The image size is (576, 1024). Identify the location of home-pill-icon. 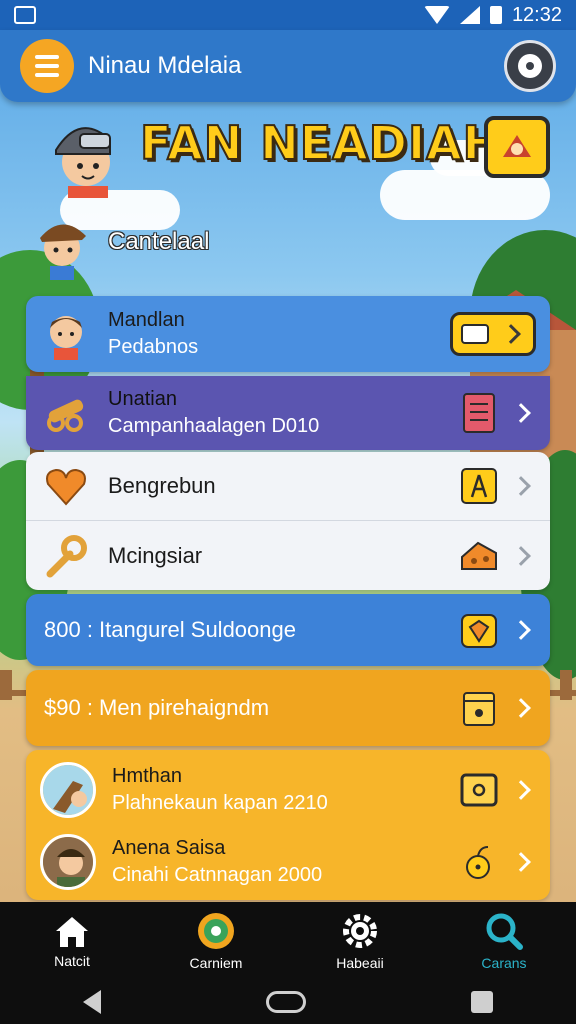
(285, 1002).